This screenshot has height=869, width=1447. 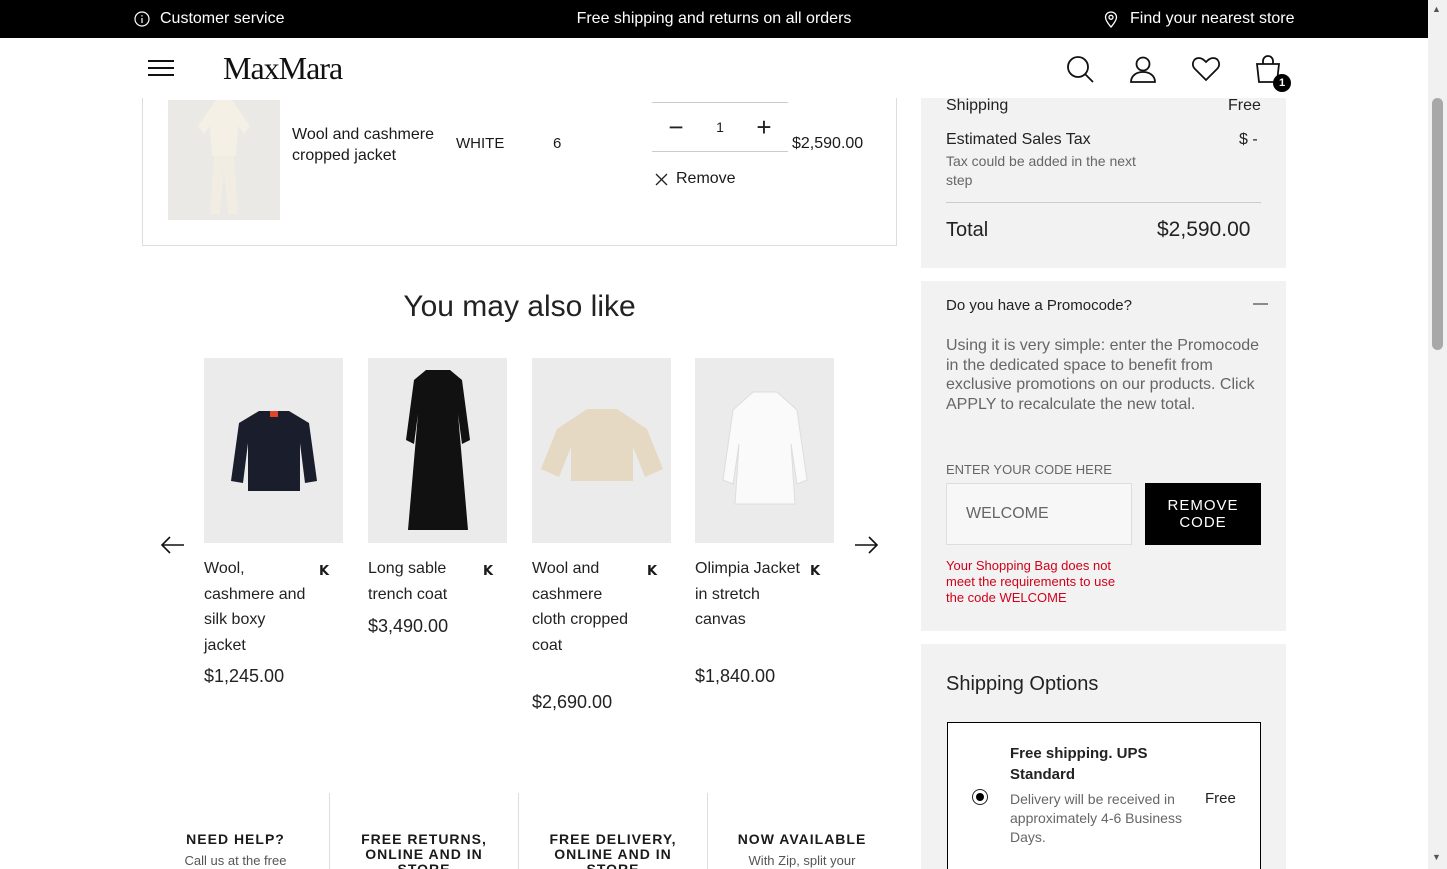 What do you see at coordinates (977, 105) in the screenshot?
I see `shipping-label: Shipping` at bounding box center [977, 105].